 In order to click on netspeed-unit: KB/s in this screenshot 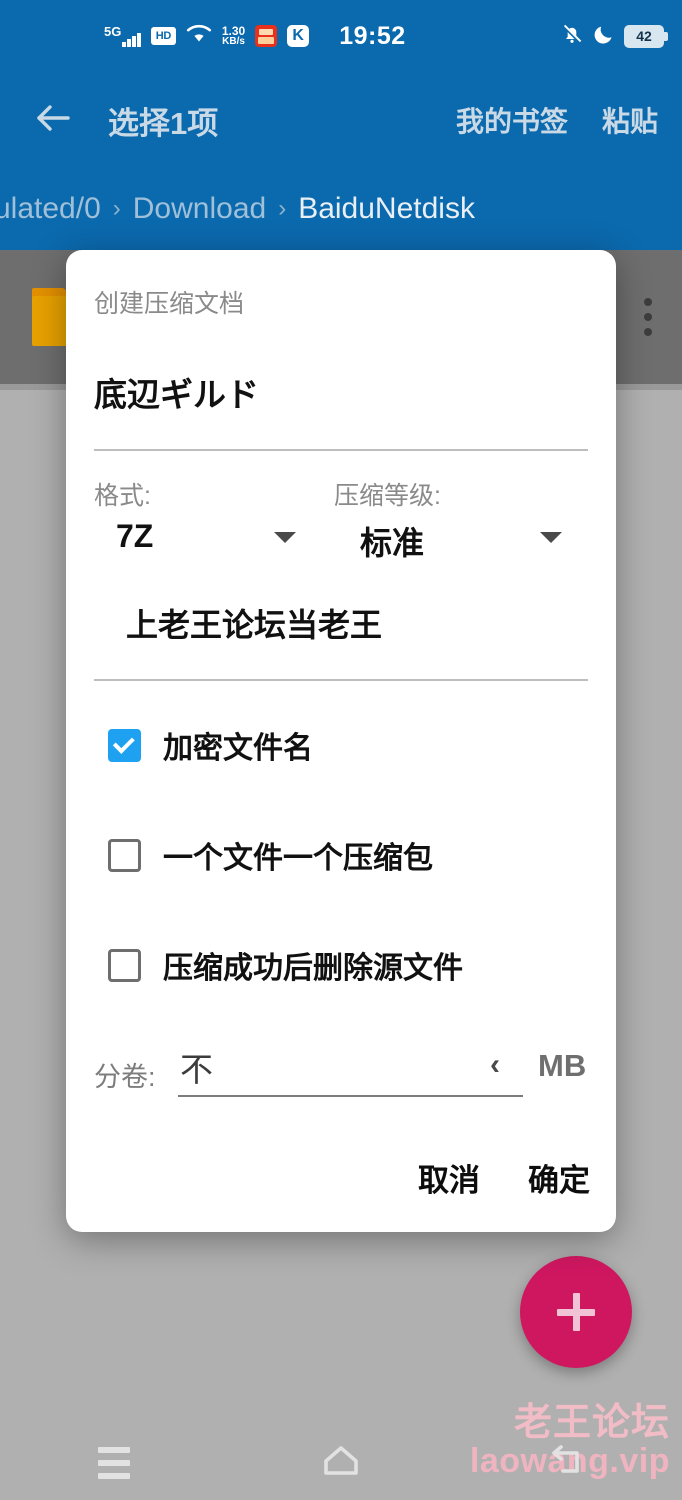, I will do `click(233, 42)`.